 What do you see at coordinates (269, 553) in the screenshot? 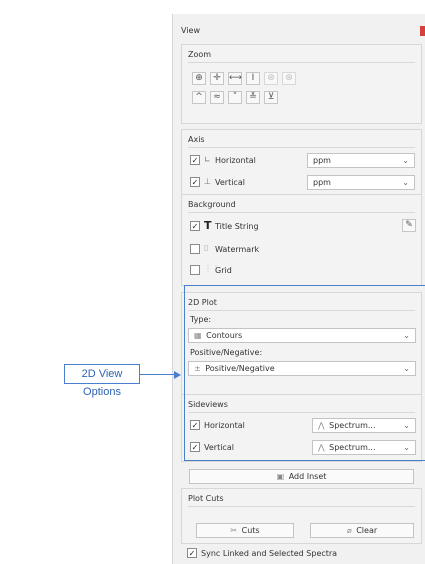
I see `sync-label: Sync Linked and Selected Spectra` at bounding box center [269, 553].